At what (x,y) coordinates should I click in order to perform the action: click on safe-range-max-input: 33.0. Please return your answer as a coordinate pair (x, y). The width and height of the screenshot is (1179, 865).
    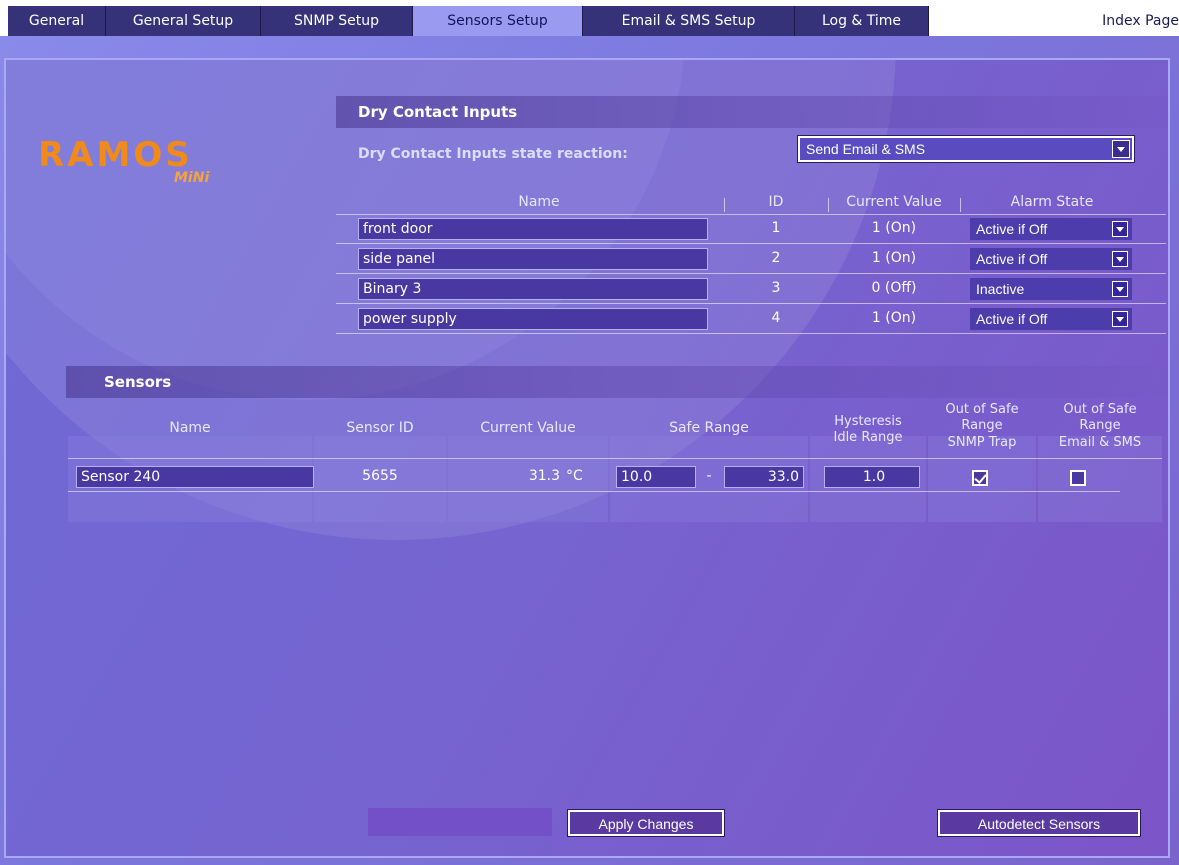
    Looking at the image, I should click on (764, 477).